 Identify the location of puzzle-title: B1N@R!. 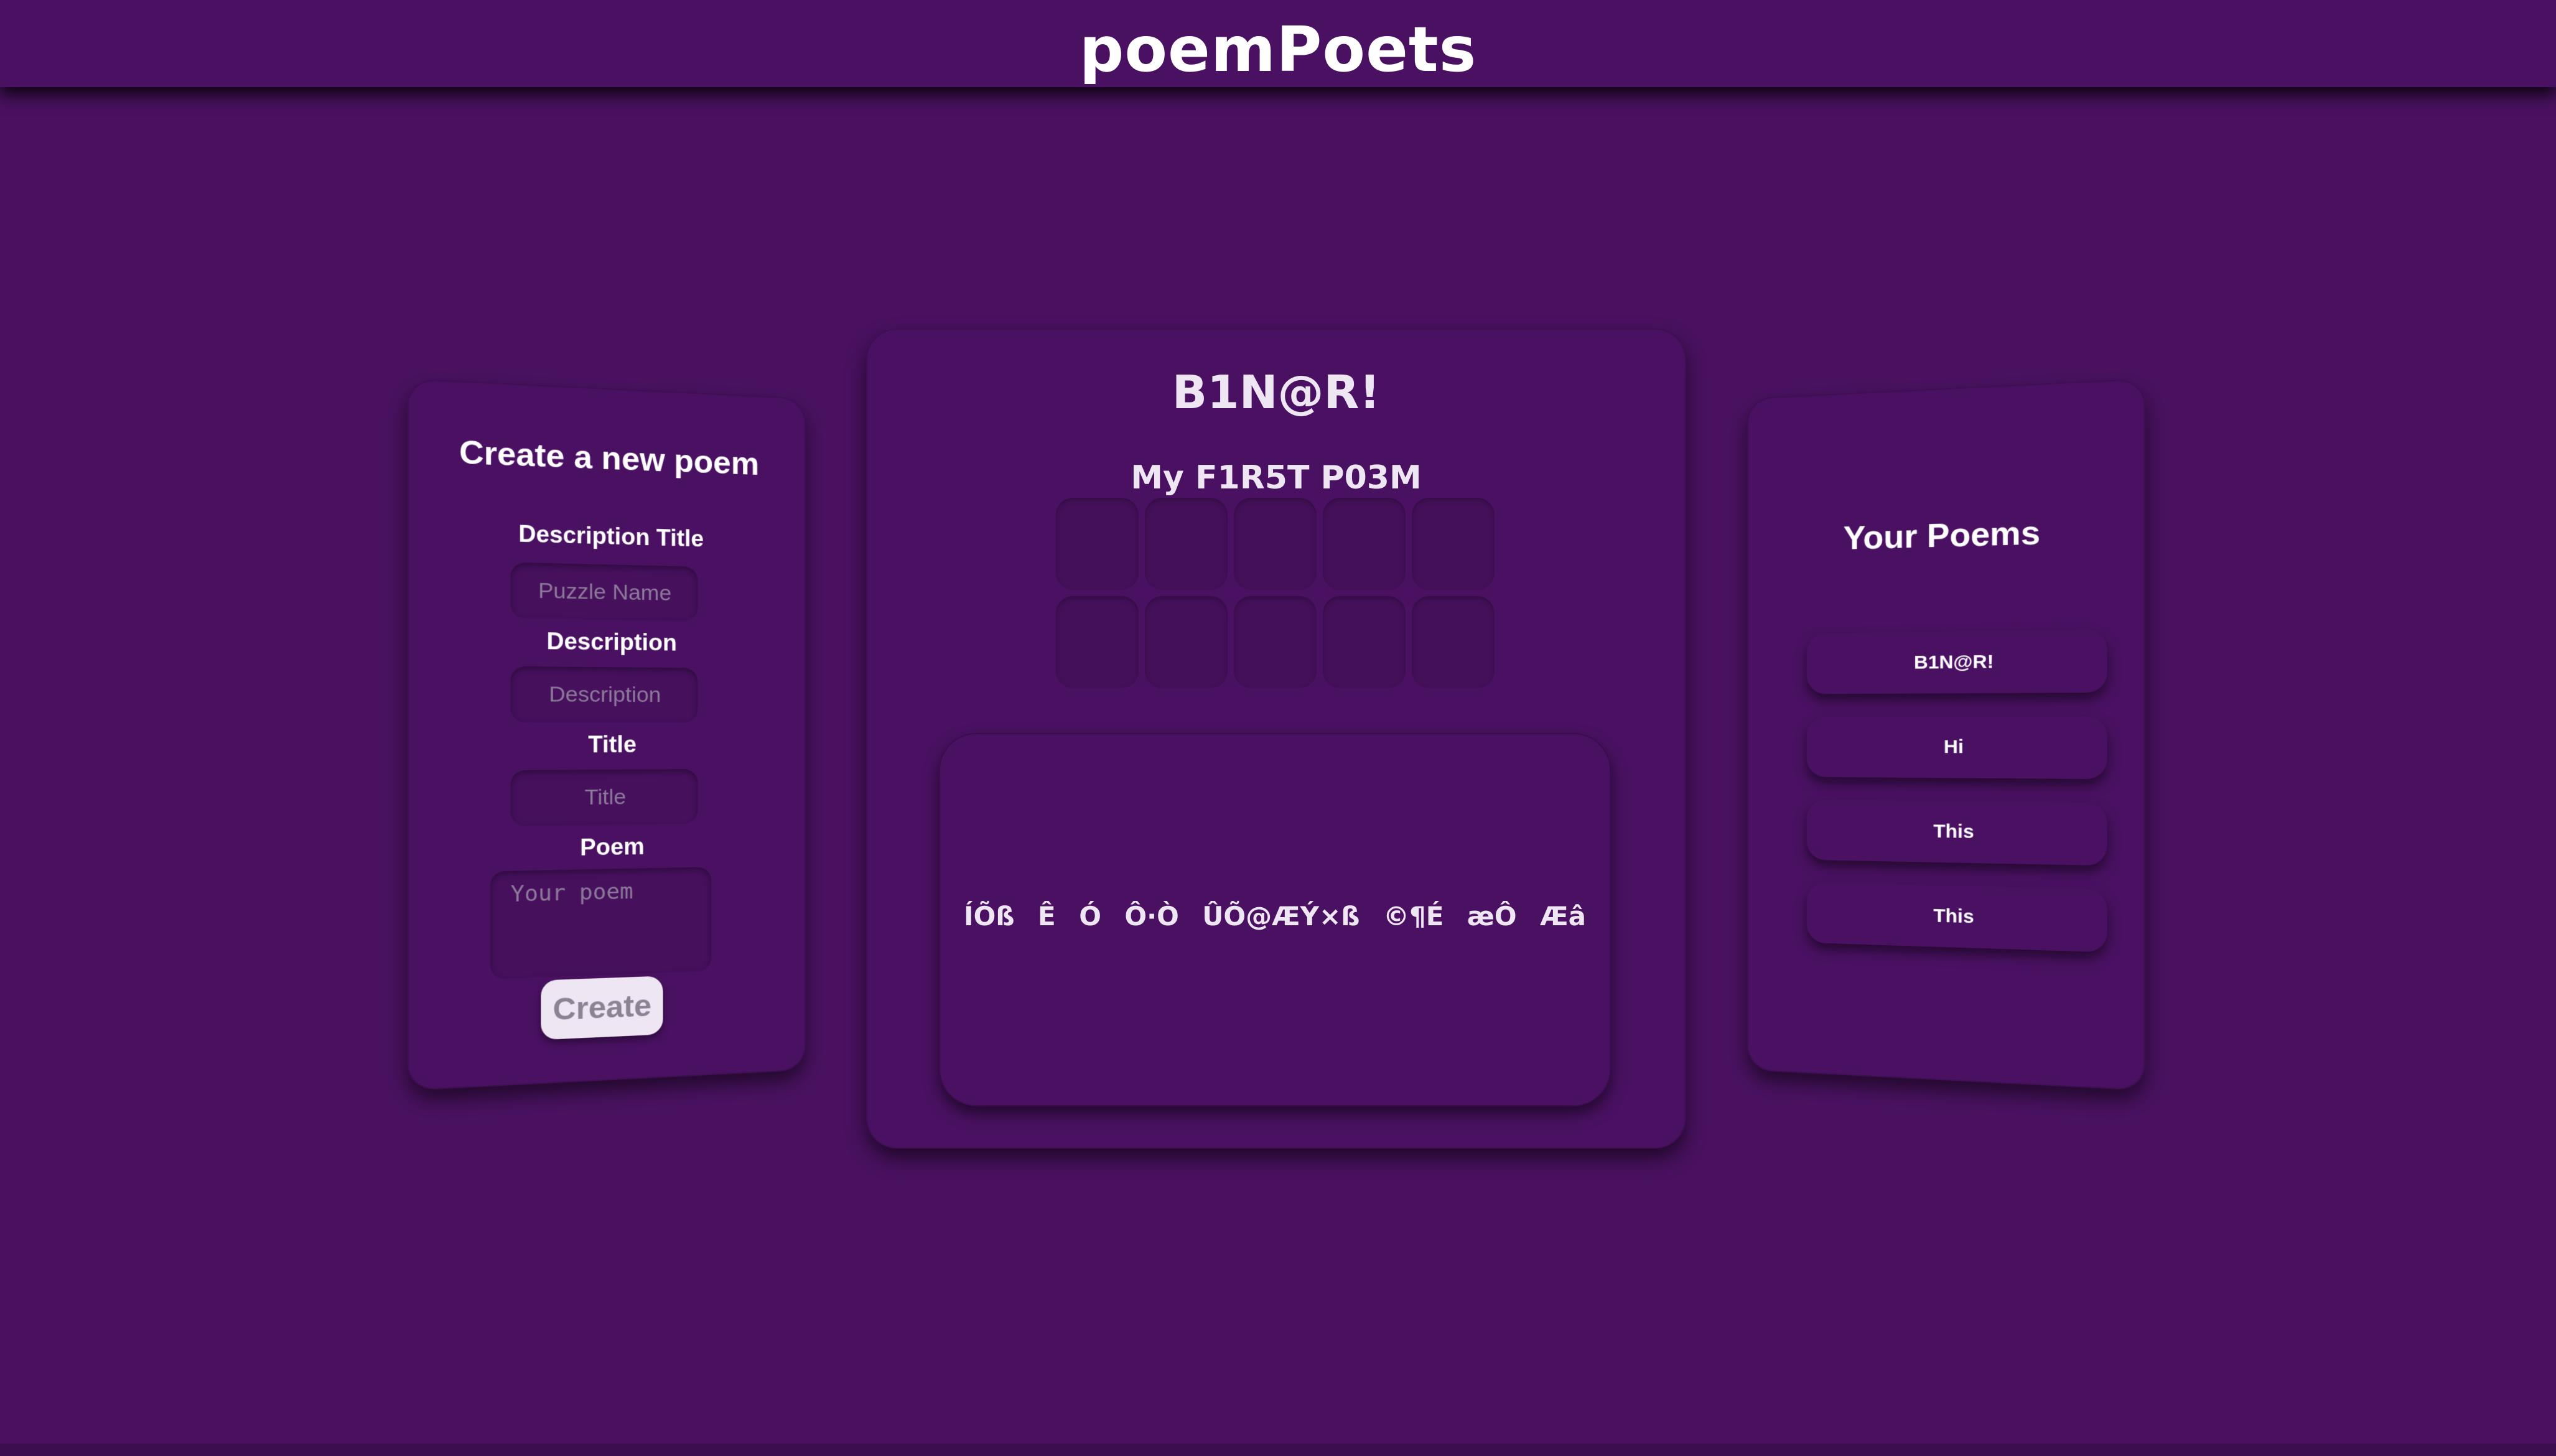
(1276, 392).